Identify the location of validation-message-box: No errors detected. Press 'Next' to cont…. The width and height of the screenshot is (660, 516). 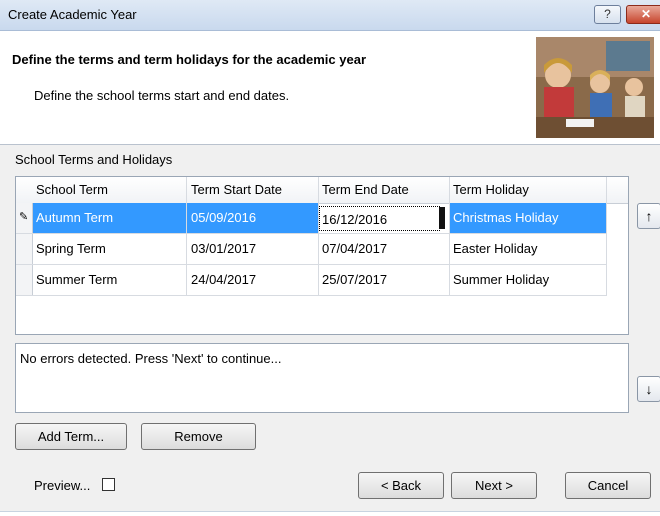
(322, 378).